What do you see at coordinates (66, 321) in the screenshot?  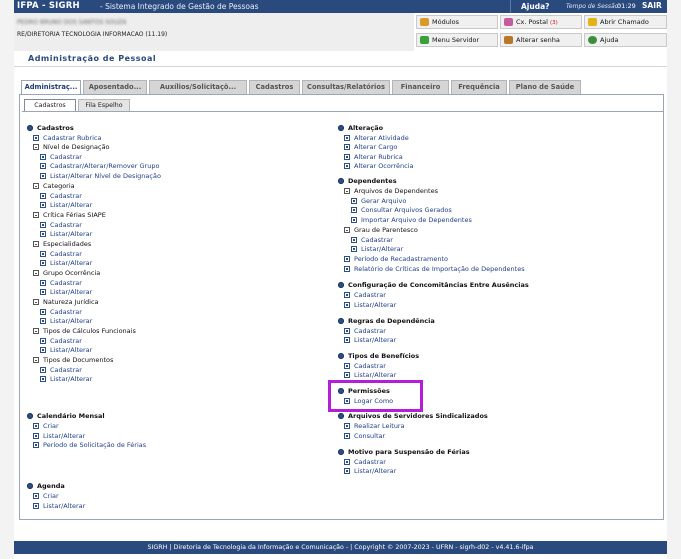 I see `link-nj-listar: Listar/Alterar` at bounding box center [66, 321].